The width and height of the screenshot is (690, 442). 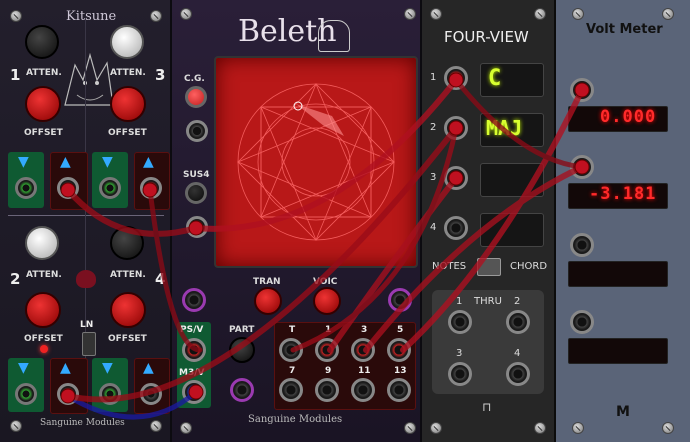 What do you see at coordinates (433, 127) in the screenshot?
I see `row-number-2: 2` at bounding box center [433, 127].